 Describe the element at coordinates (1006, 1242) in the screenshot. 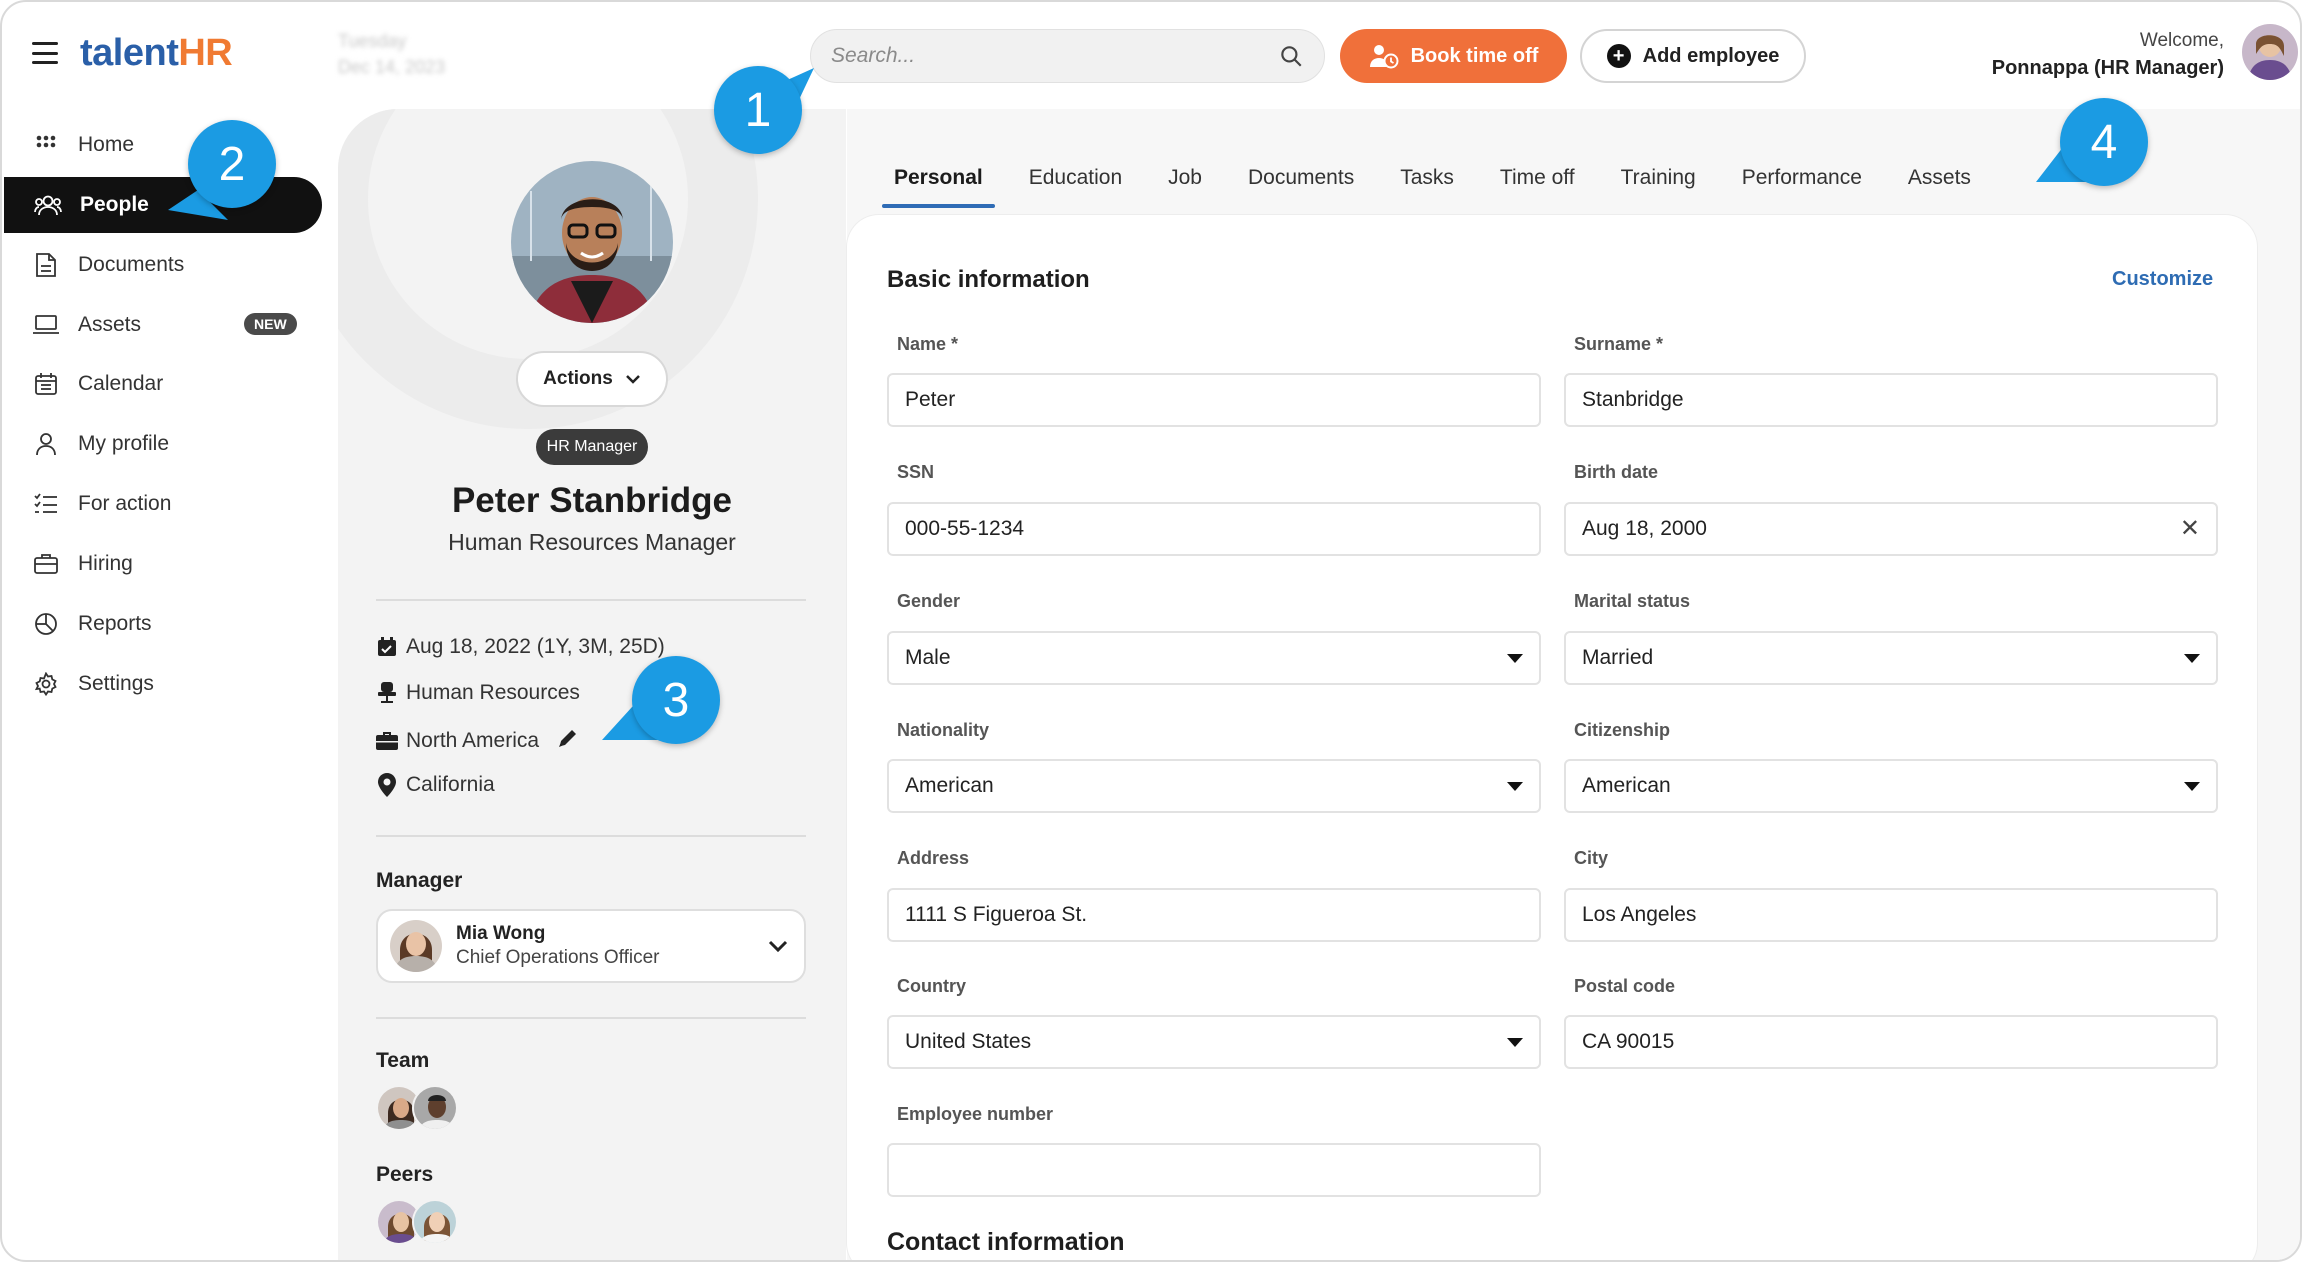

I see `contact-information-title: Contact information` at that location.